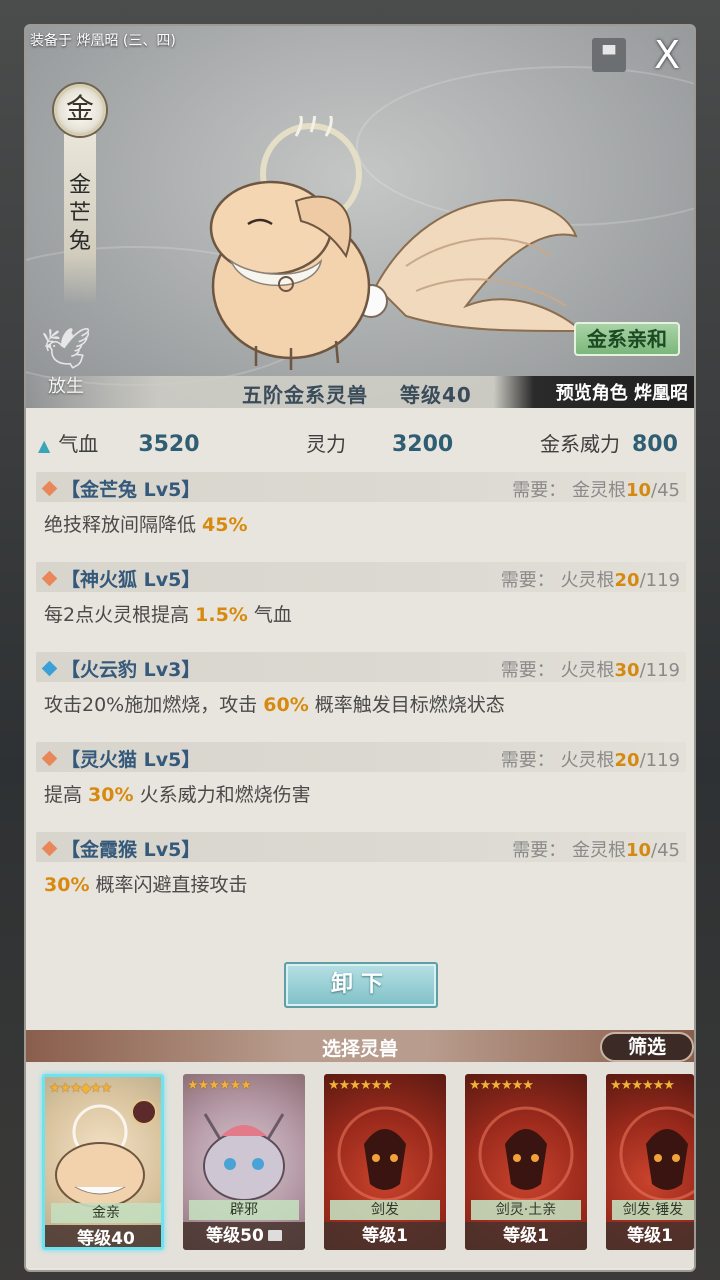  I want to click on beast-card: ★★★★★★ 剑发等级1, so click(385, 1162).